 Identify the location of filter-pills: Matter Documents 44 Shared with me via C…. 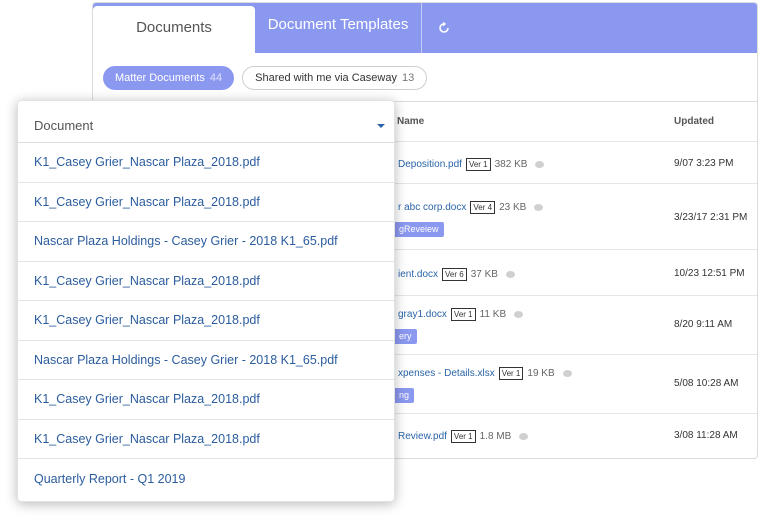
(265, 78).